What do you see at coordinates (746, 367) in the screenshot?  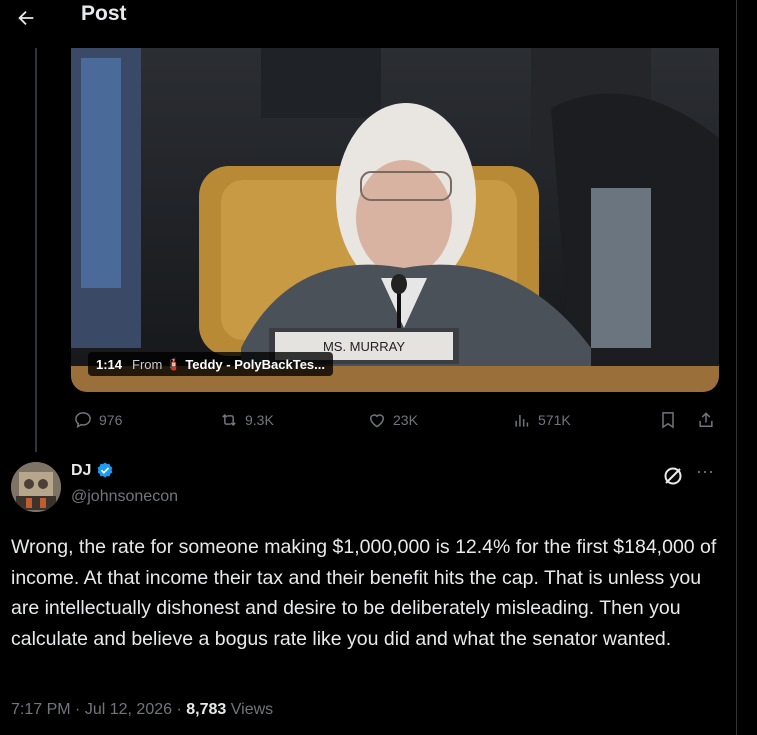 I see `right-sidebar-border` at bounding box center [746, 367].